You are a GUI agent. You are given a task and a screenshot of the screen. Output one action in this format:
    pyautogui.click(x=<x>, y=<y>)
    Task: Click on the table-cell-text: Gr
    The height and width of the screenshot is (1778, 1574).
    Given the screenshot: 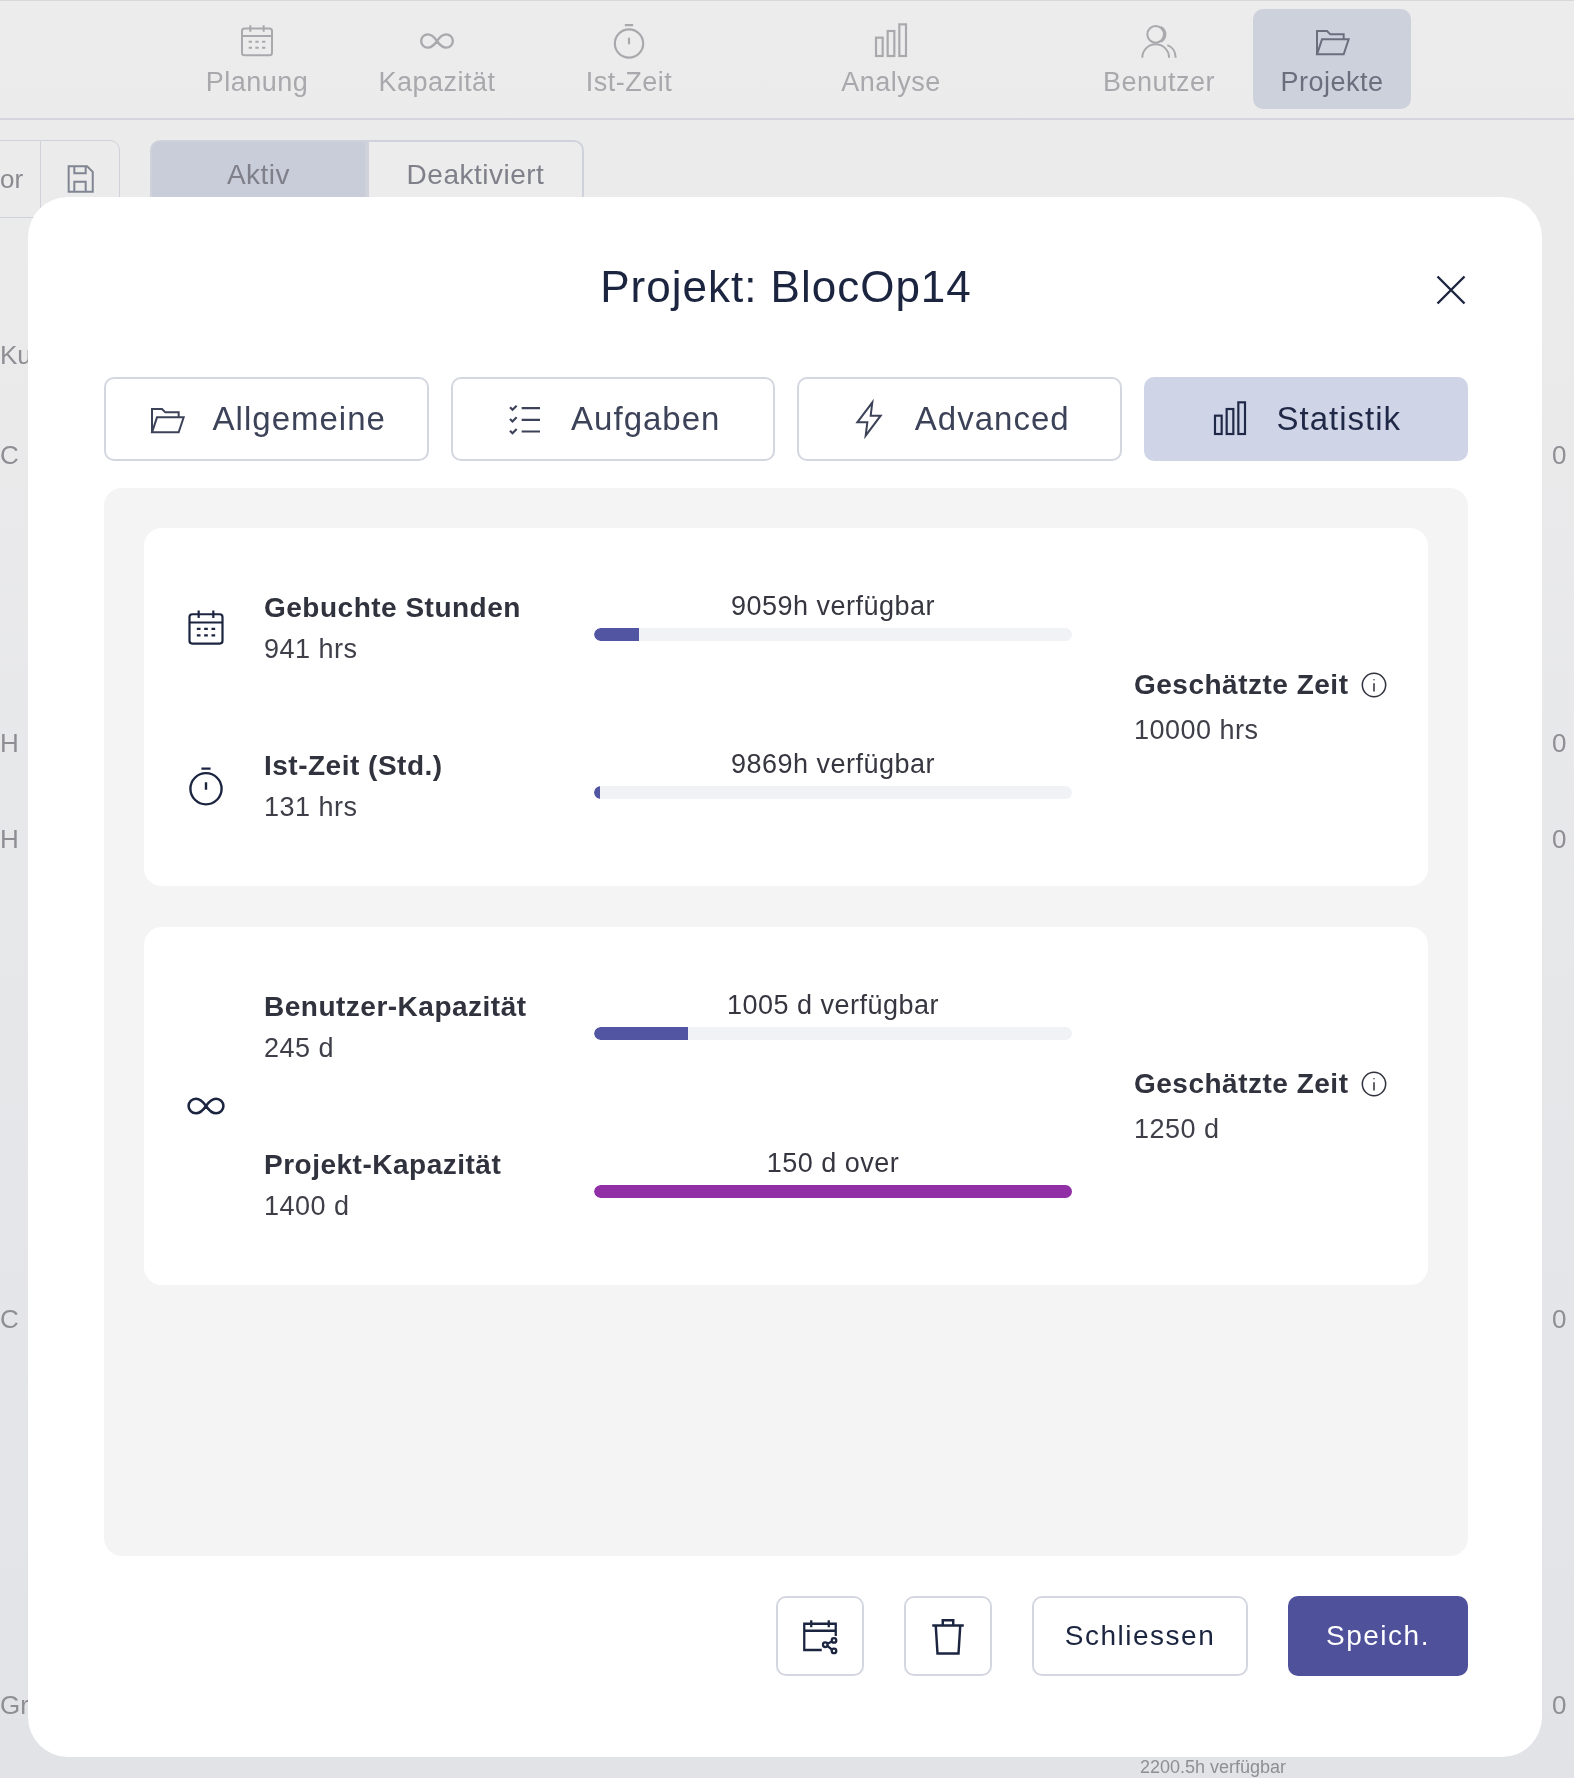 What is the action you would take?
    pyautogui.click(x=14, y=1705)
    